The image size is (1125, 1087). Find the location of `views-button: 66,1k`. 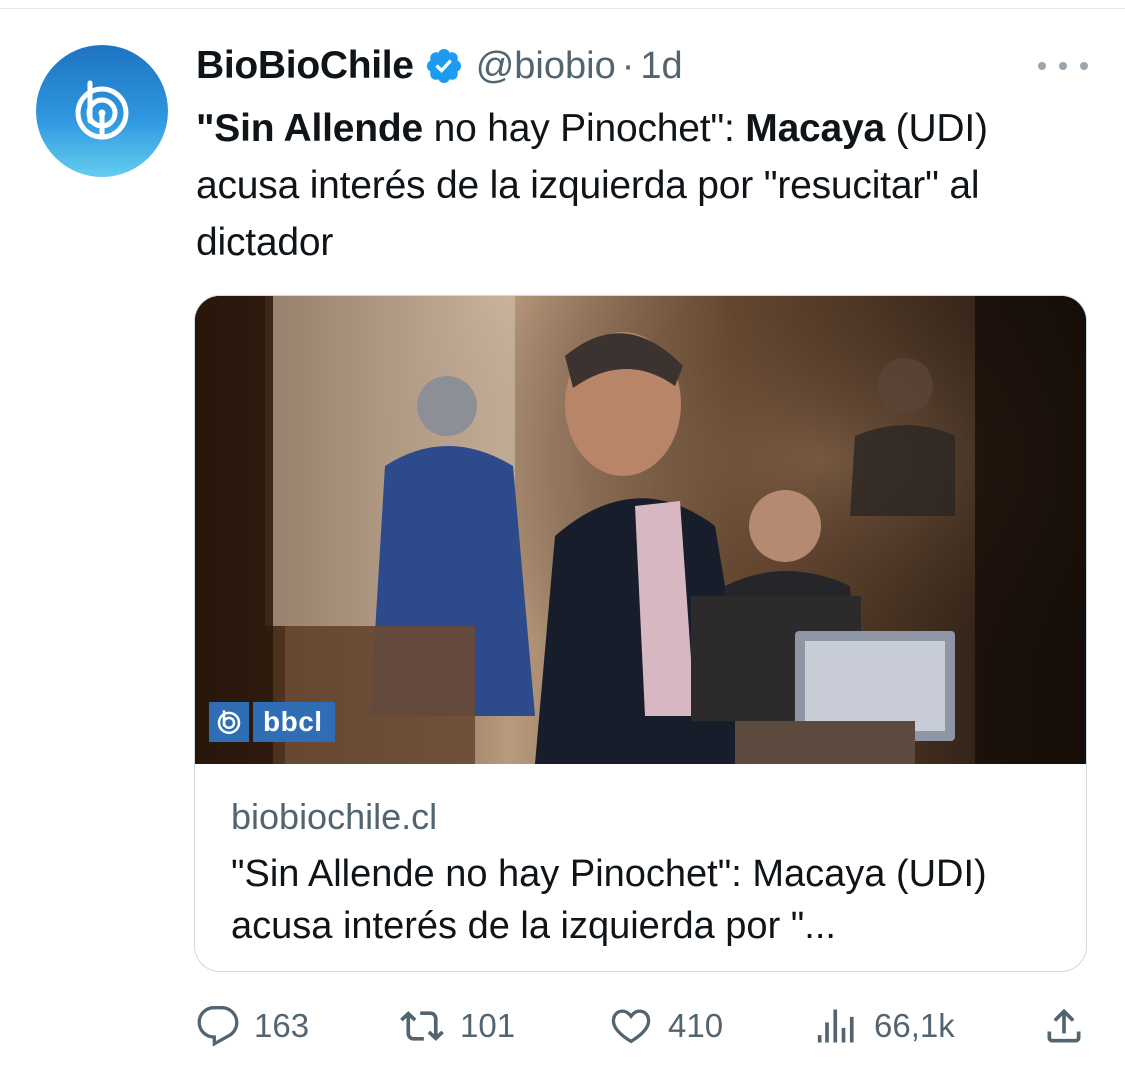

views-button: 66,1k is located at coordinates (885, 1026).